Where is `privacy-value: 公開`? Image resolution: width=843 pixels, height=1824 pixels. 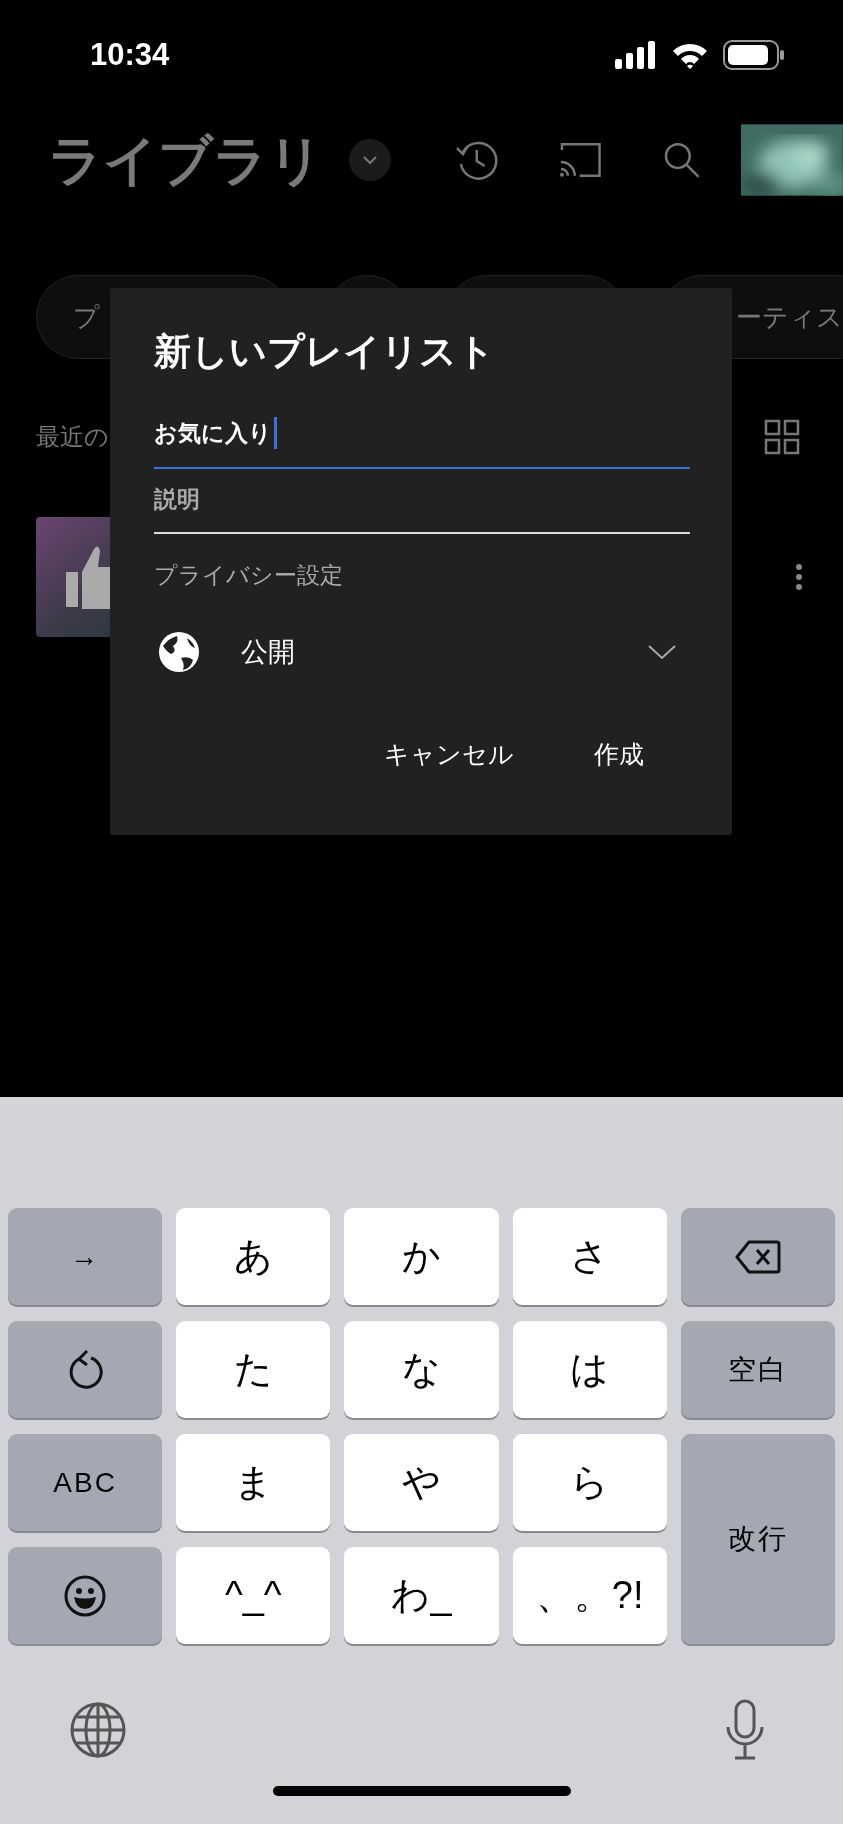
privacy-value: 公開 is located at coordinates (268, 652).